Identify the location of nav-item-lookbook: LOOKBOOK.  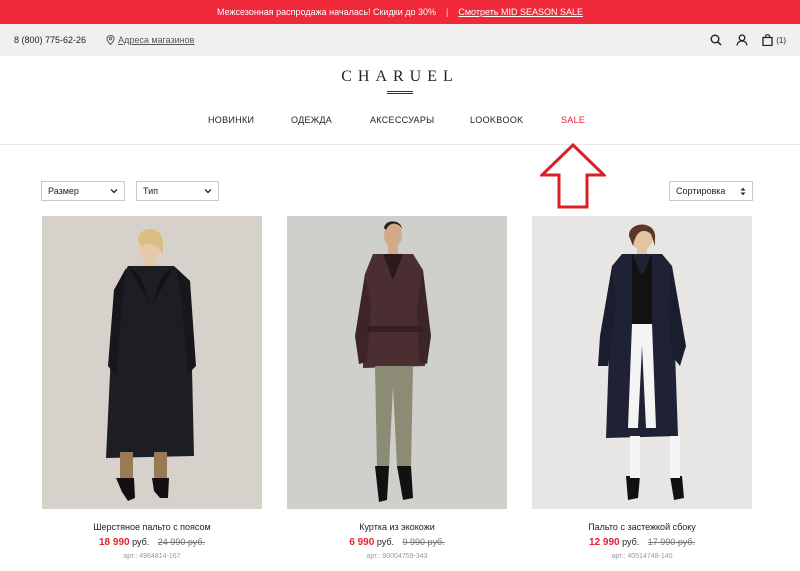
(496, 120).